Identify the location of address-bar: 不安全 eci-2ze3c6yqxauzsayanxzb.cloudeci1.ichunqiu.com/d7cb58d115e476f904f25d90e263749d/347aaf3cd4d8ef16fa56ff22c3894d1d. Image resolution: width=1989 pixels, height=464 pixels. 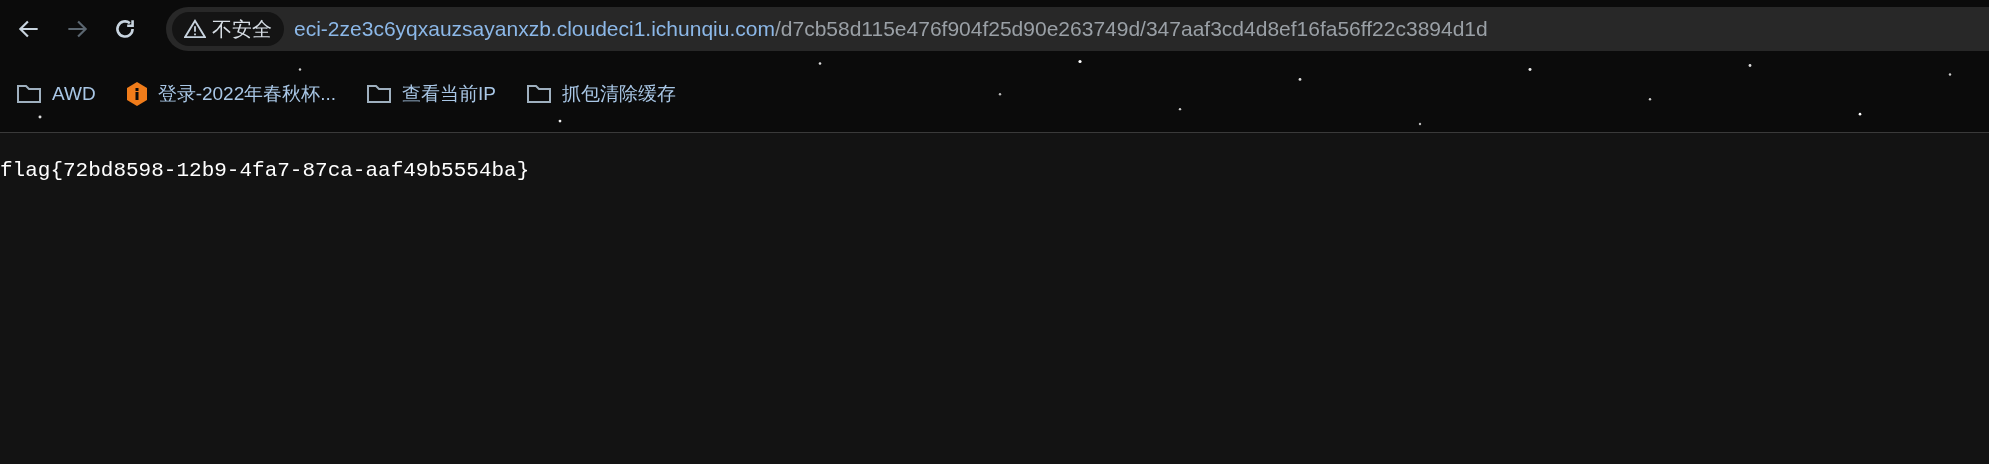
(1077, 29).